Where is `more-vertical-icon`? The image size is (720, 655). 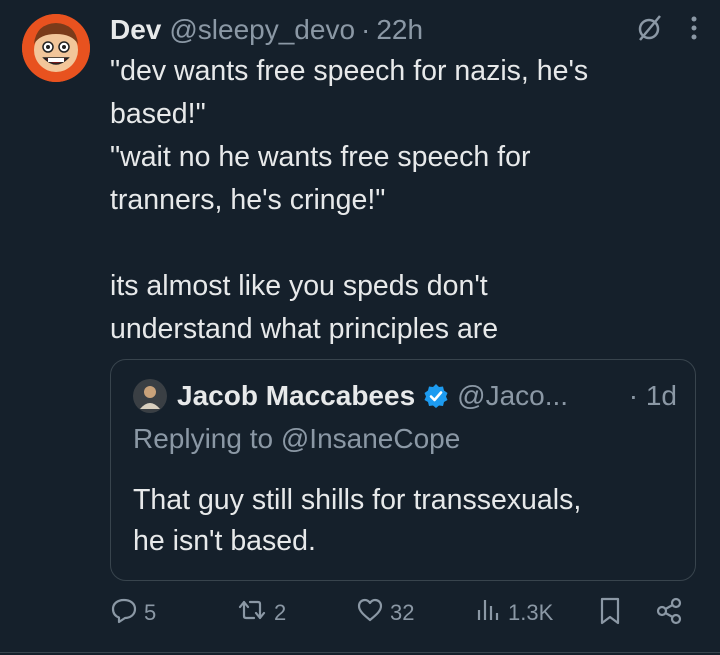
more-vertical-icon is located at coordinates (694, 31).